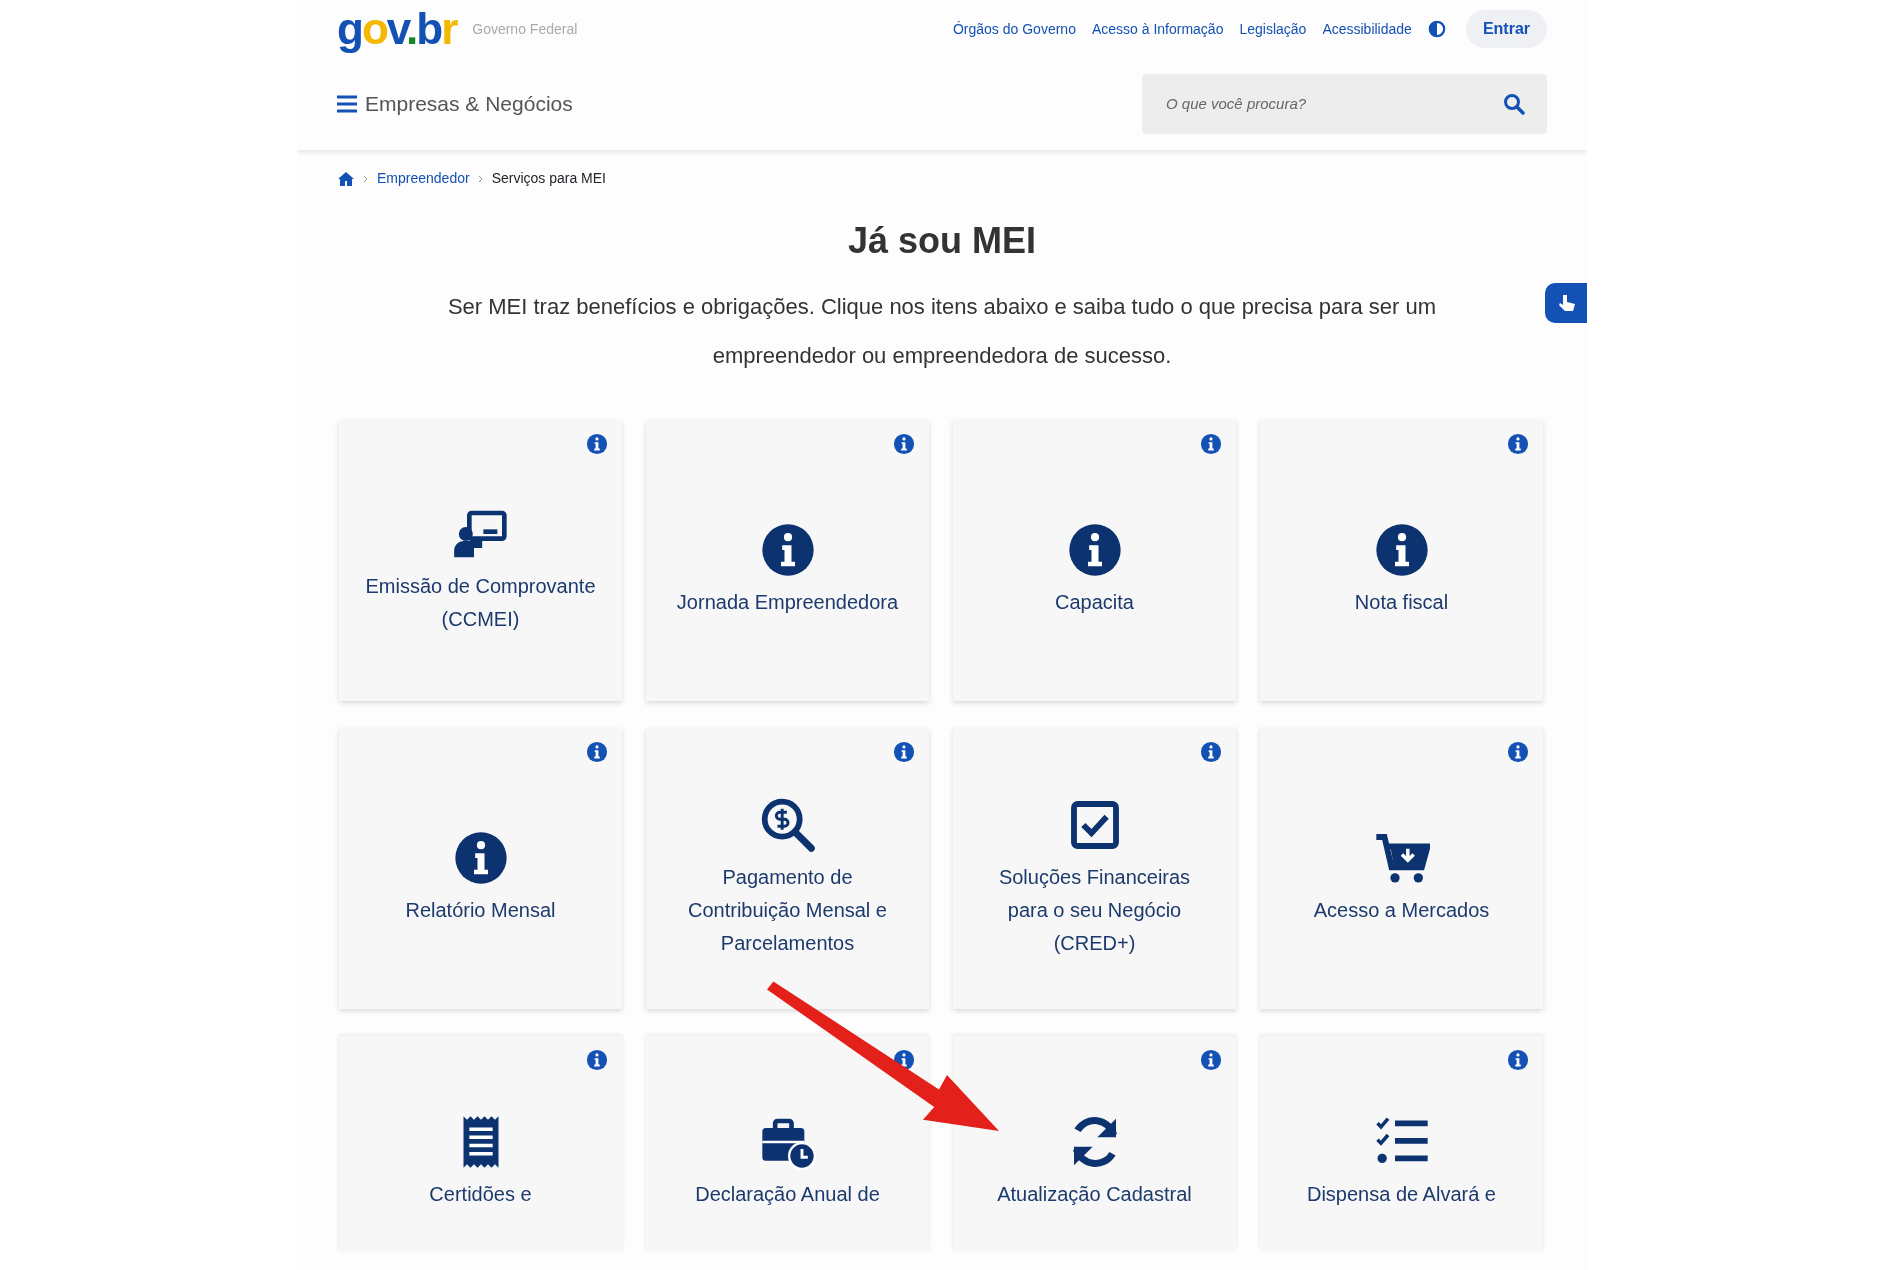  Describe the element at coordinates (1273, 29) in the screenshot. I see `top-link: Legislação` at that location.